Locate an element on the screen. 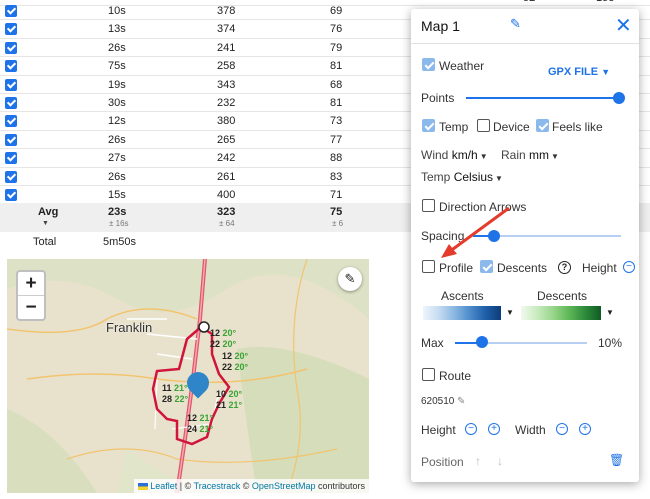 Image resolution: width=650 pixels, height=499 pixels. trash-icon: 🗑 is located at coordinates (616, 460).